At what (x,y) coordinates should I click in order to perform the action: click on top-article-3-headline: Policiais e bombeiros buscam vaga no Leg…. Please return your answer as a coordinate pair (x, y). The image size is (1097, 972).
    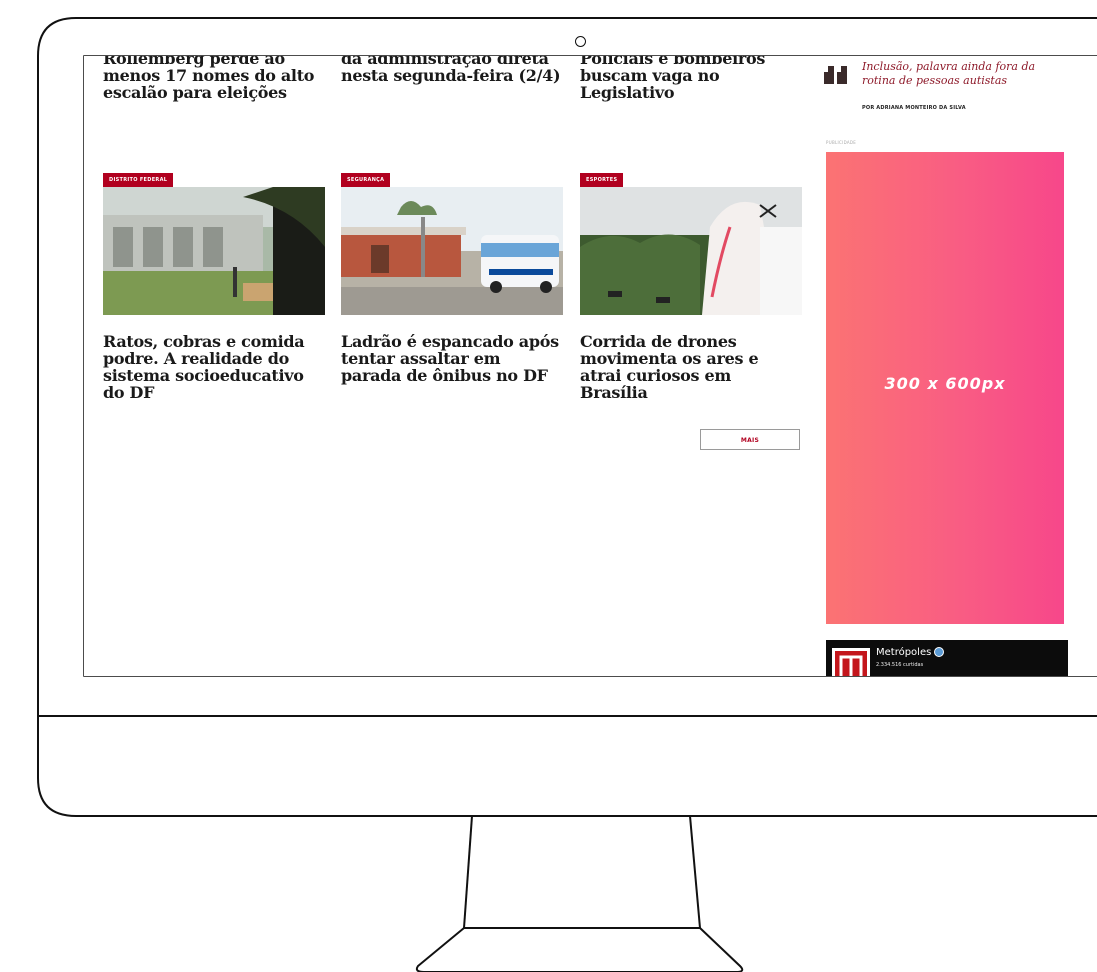
    Looking at the image, I should click on (694, 78).